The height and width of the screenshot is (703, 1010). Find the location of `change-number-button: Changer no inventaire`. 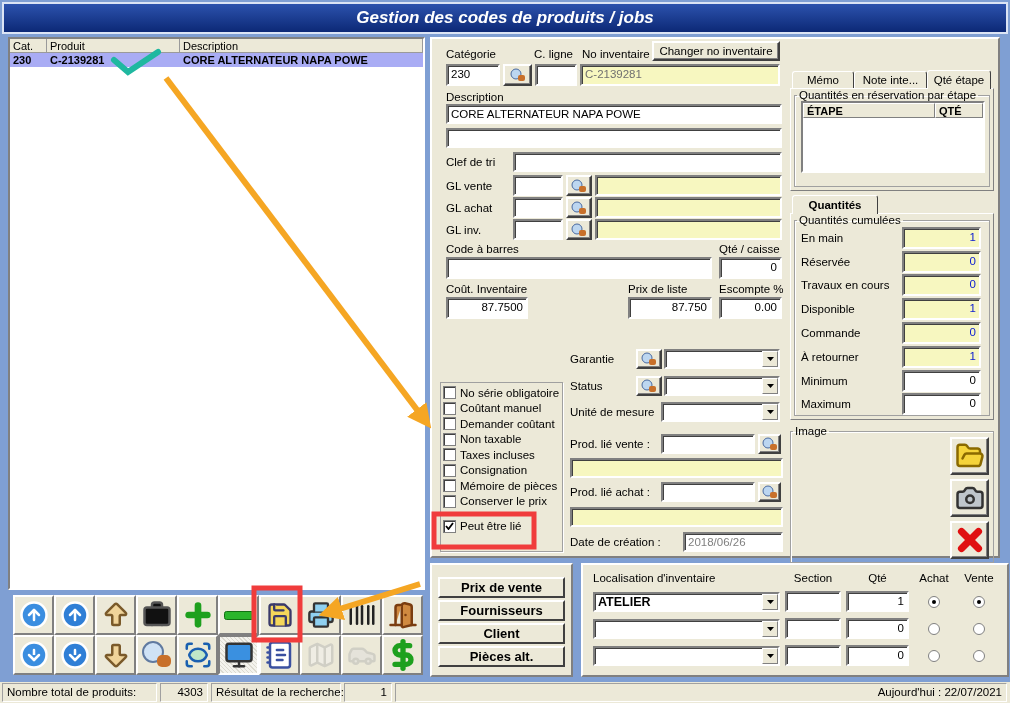

change-number-button: Changer no inventaire is located at coordinates (716, 51).